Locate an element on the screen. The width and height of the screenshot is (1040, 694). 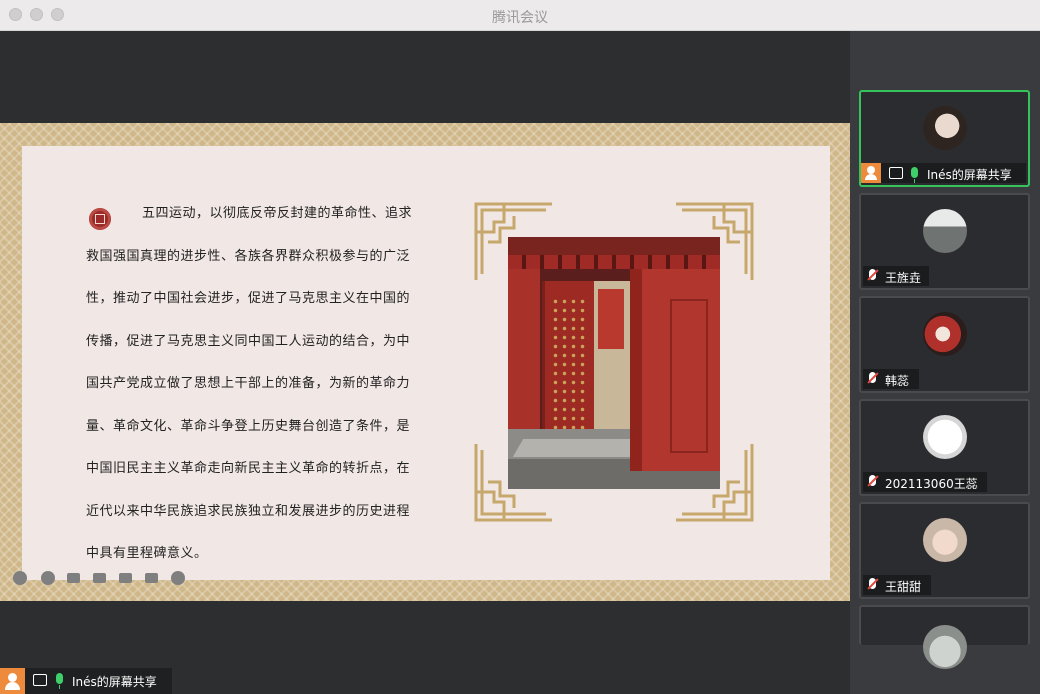
paragraph-line: 中国旧民主主义革命走向新民主主义革命的转折点，在 is located at coordinates (248, 468).